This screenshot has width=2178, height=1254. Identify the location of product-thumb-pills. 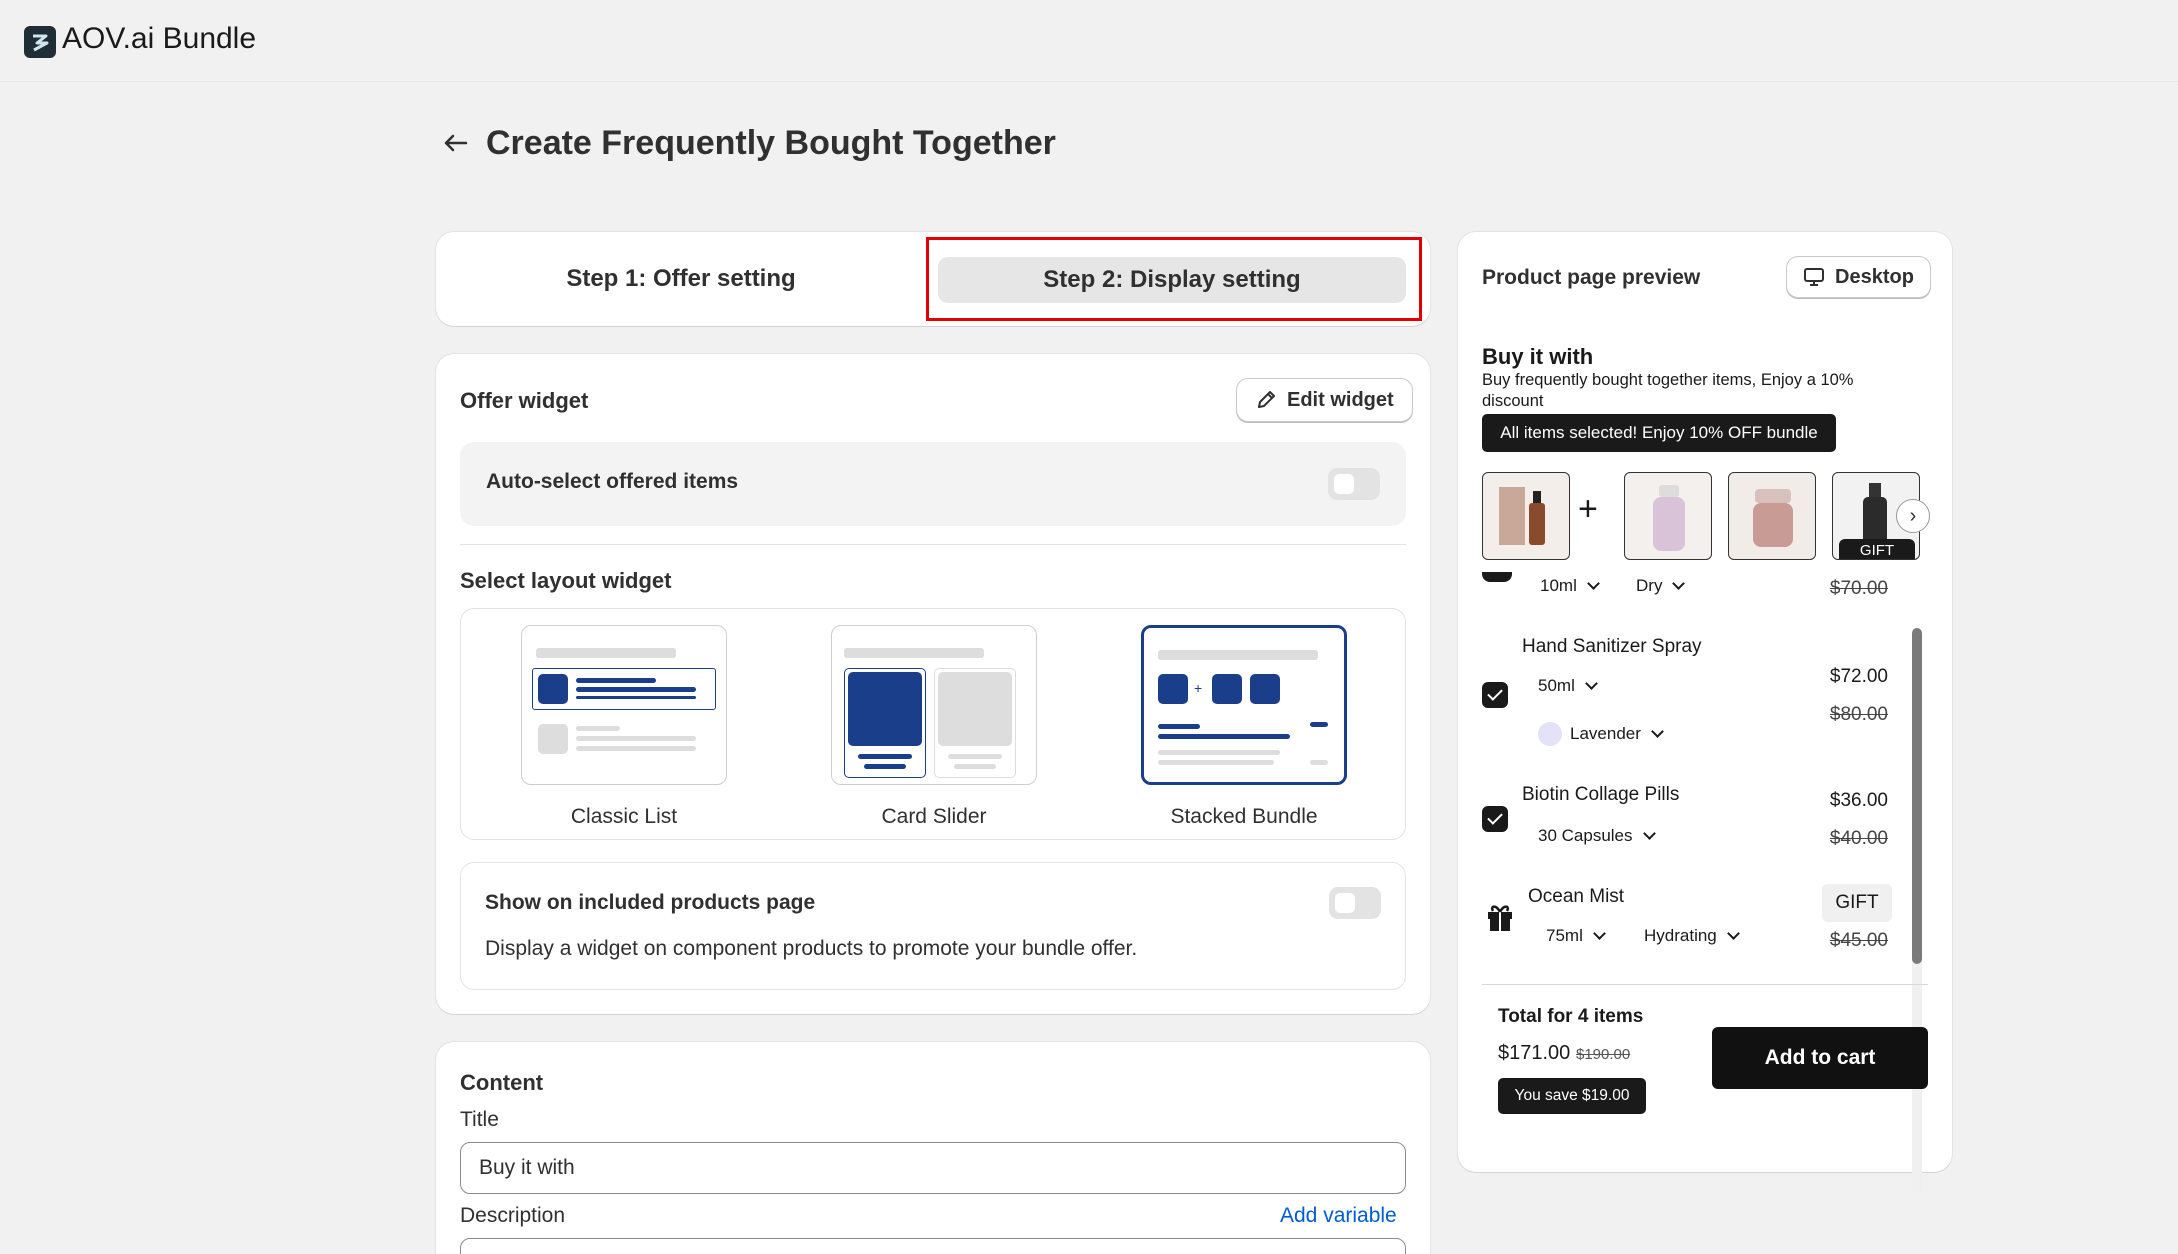
(1772, 516).